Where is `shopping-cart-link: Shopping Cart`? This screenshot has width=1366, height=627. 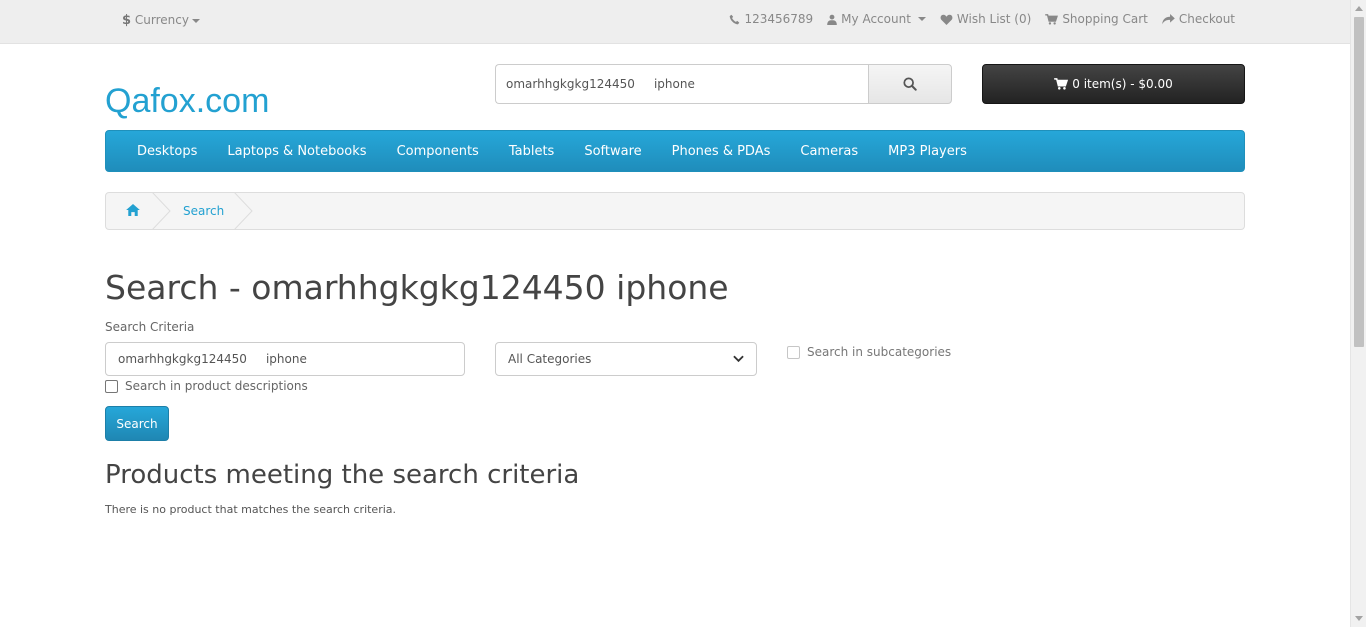
shopping-cart-link: Shopping Cart is located at coordinates (1096, 19).